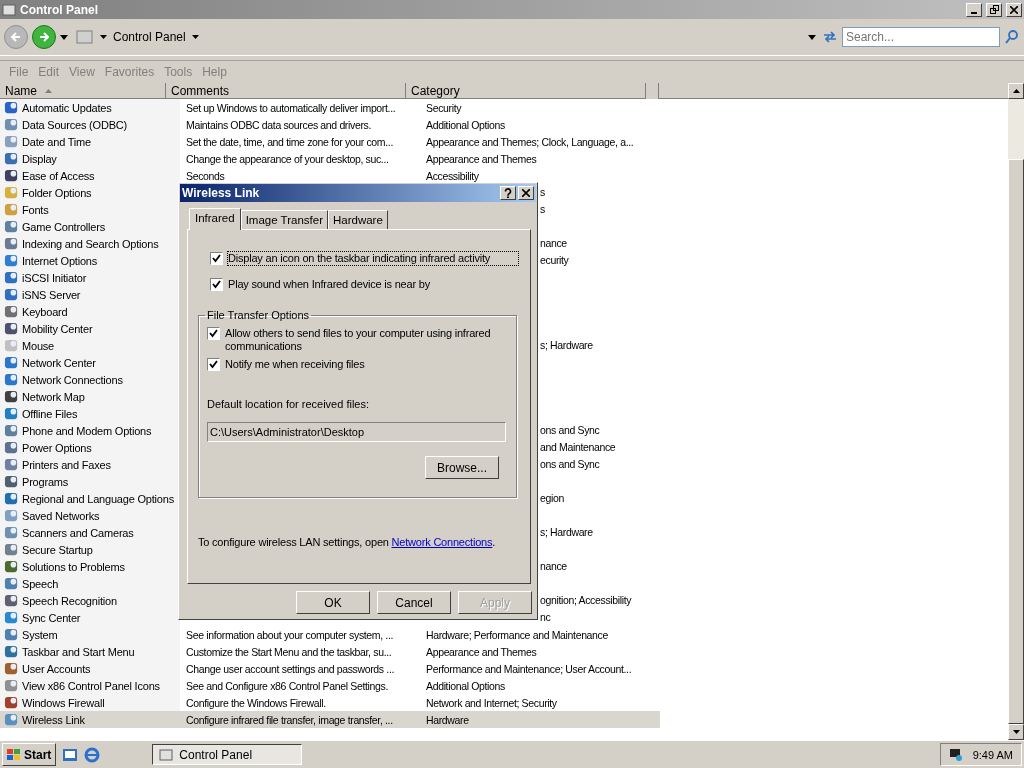 The width and height of the screenshot is (1024, 768). I want to click on item-category: ons and Sync, so click(570, 464).